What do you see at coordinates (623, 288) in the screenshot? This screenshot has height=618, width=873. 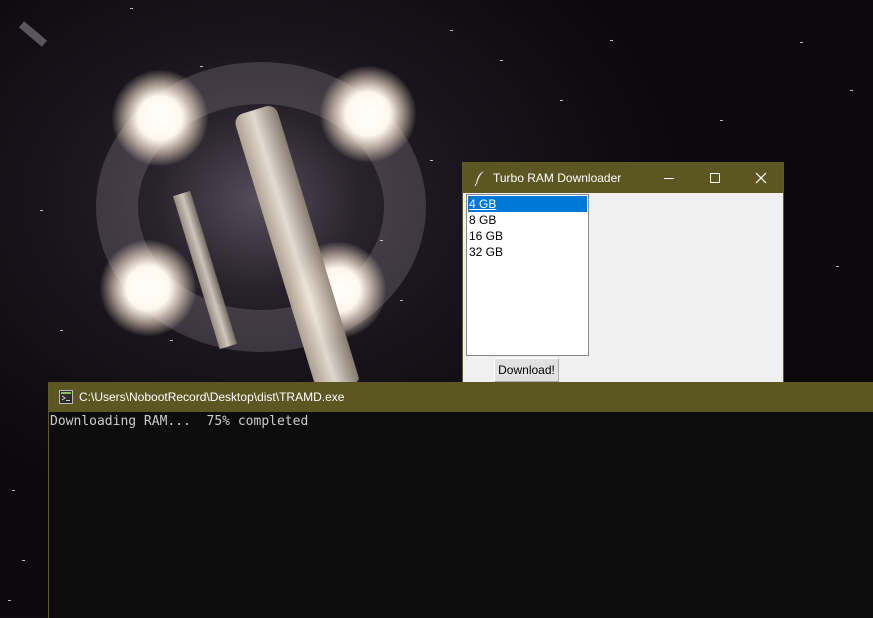 I see `tk-window-body: 4 GB 8 GB 16 GB 32 GB Download!` at bounding box center [623, 288].